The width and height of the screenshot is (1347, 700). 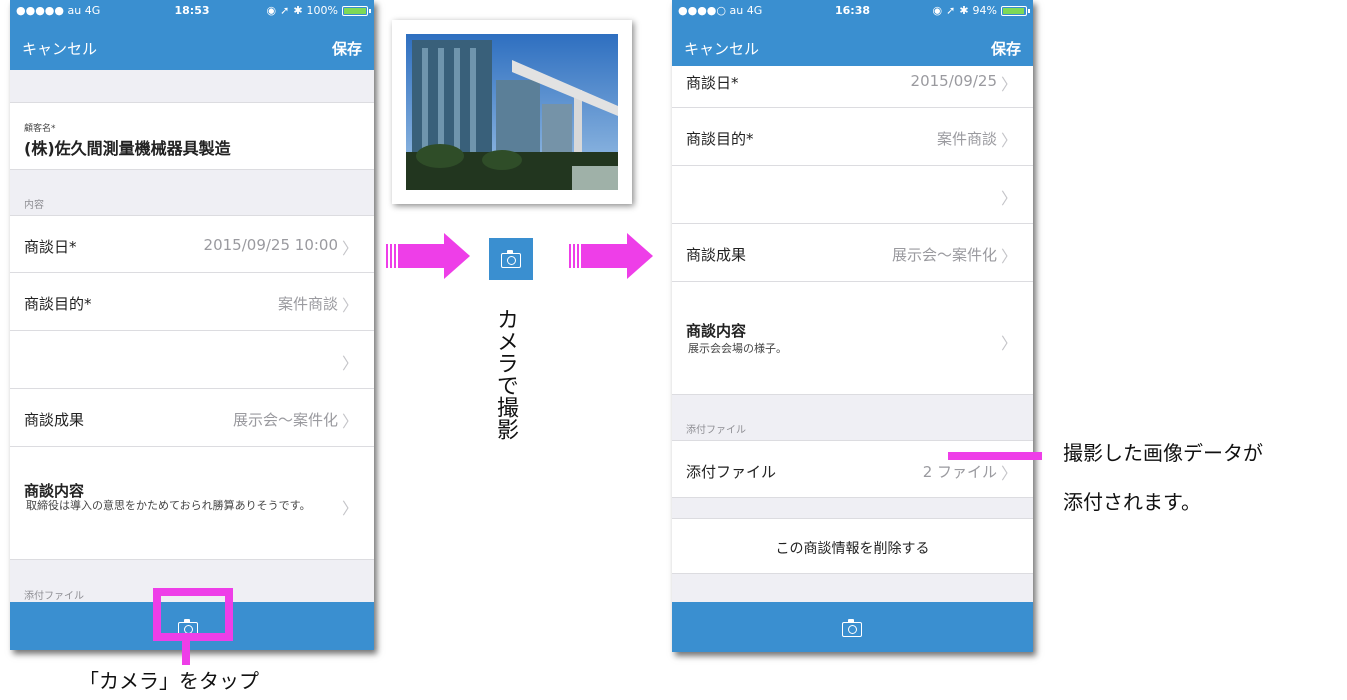 I want to click on battery-percent: 100%, so click(x=322, y=10).